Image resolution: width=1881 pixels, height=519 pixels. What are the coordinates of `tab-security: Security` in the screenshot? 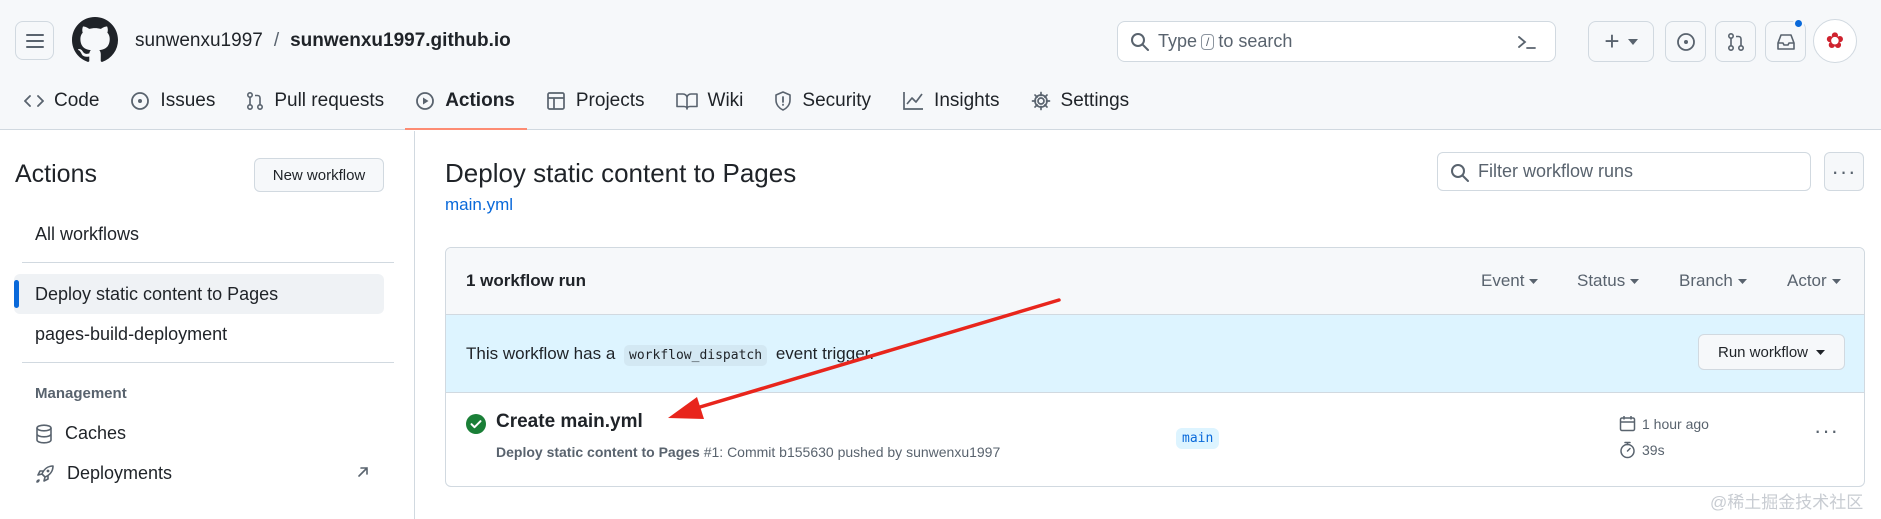 It's located at (822, 101).